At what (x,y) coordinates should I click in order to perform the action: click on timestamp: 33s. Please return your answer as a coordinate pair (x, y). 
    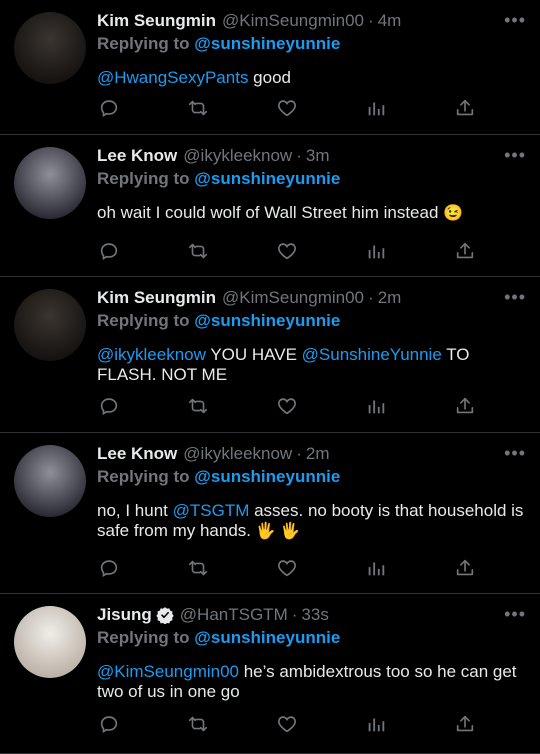
    Looking at the image, I should click on (314, 615).